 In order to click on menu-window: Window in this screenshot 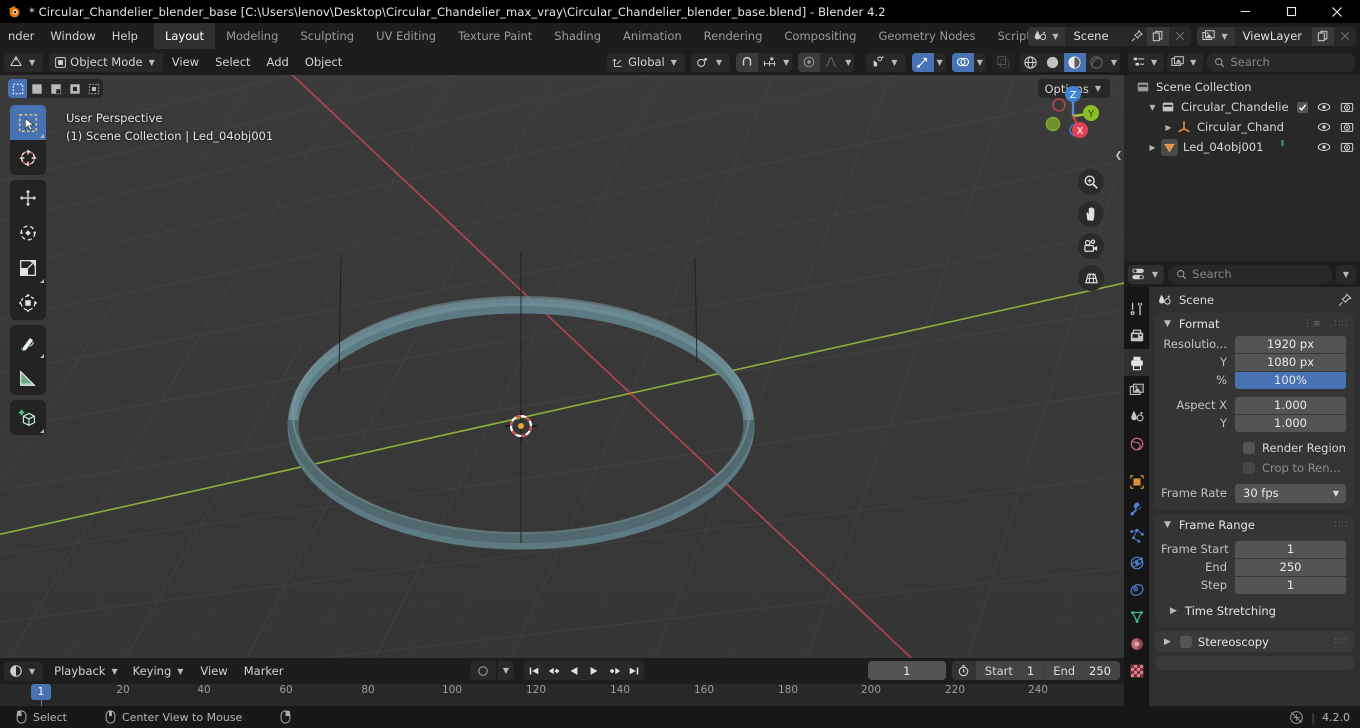, I will do `click(72, 36)`.